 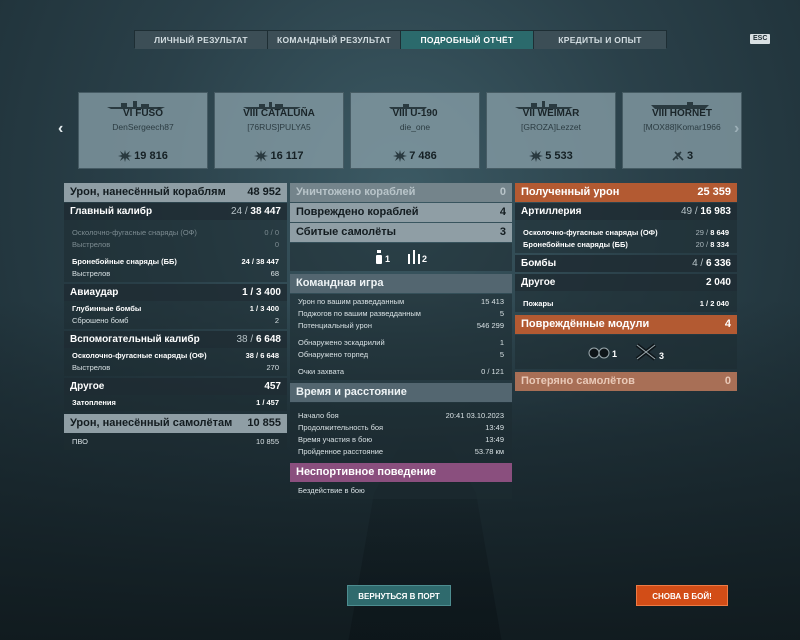 What do you see at coordinates (87, 386) in the screenshot?
I see `other-damage-label: Другое` at bounding box center [87, 386].